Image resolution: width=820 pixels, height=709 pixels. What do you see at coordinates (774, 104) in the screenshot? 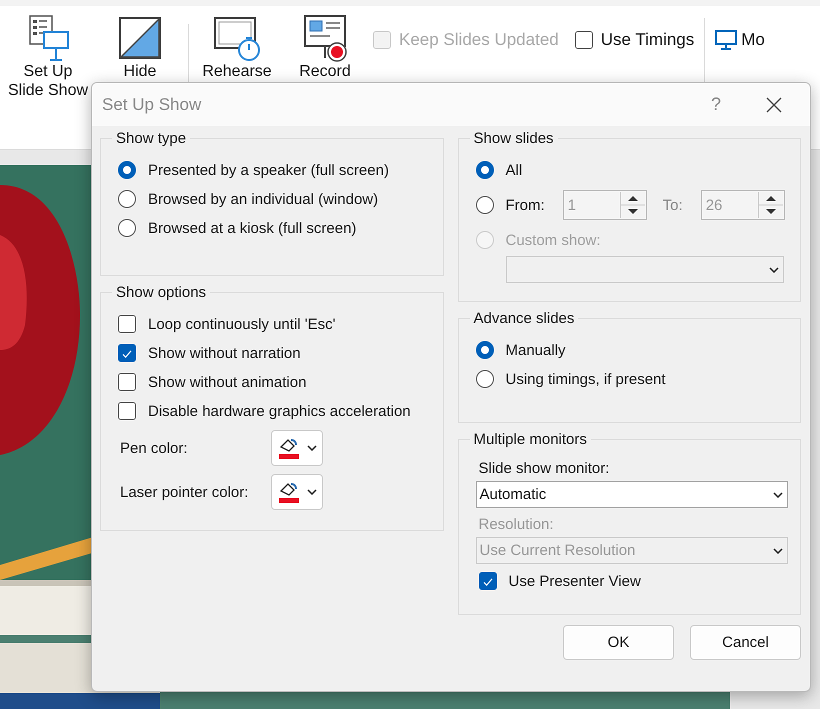
I see `close-icon` at bounding box center [774, 104].